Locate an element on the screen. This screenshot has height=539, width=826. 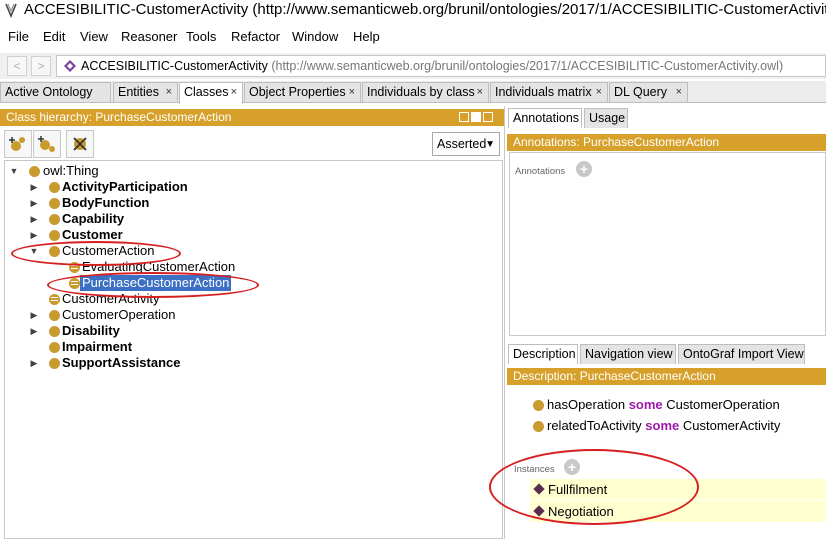
tab-active-ontology: Active Ontology is located at coordinates (55, 92).